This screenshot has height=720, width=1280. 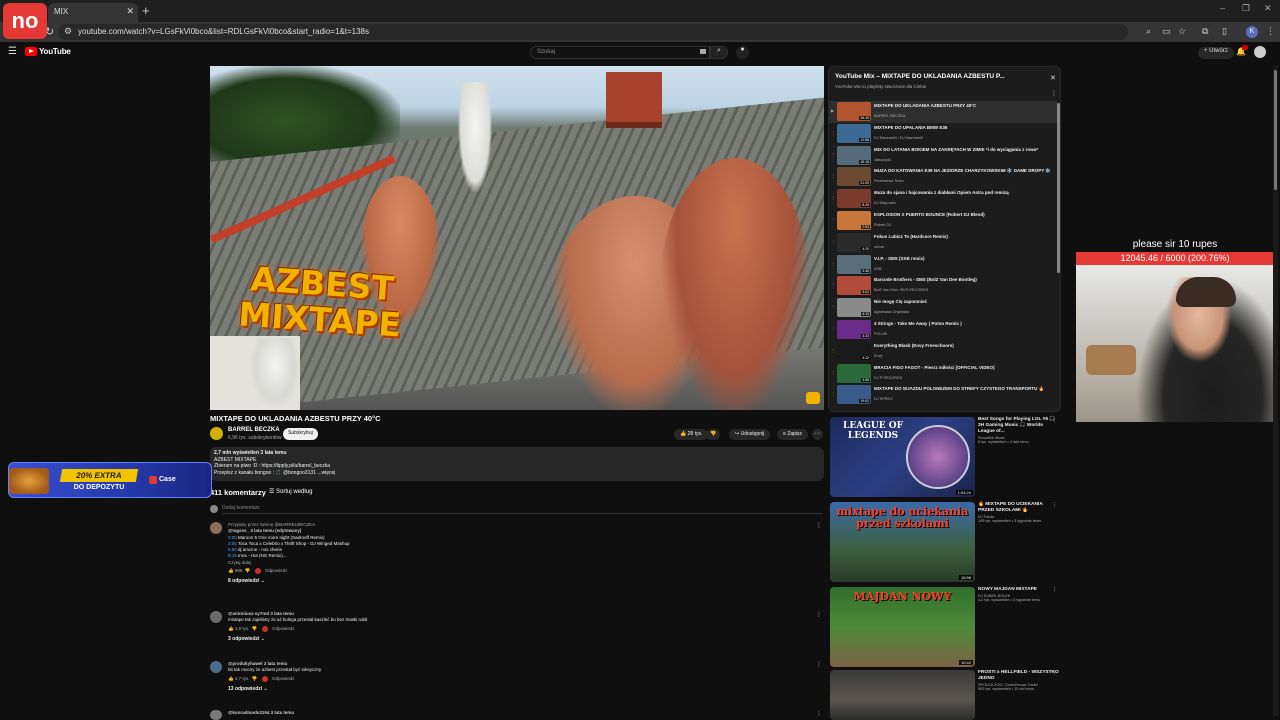 What do you see at coordinates (283, 628) in the screenshot?
I see `reply-button: Odpowiedz` at bounding box center [283, 628].